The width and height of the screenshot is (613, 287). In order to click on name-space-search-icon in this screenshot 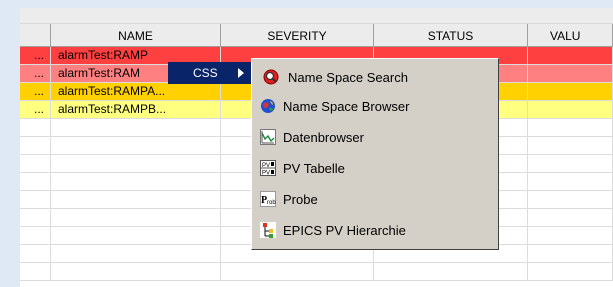, I will do `click(271, 77)`.